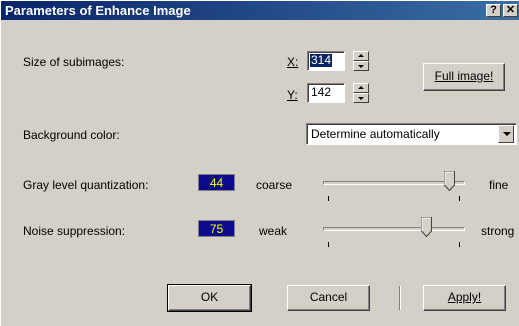 The image size is (519, 326). Describe the element at coordinates (459, 244) in the screenshot. I see `noise-tick-max` at that location.